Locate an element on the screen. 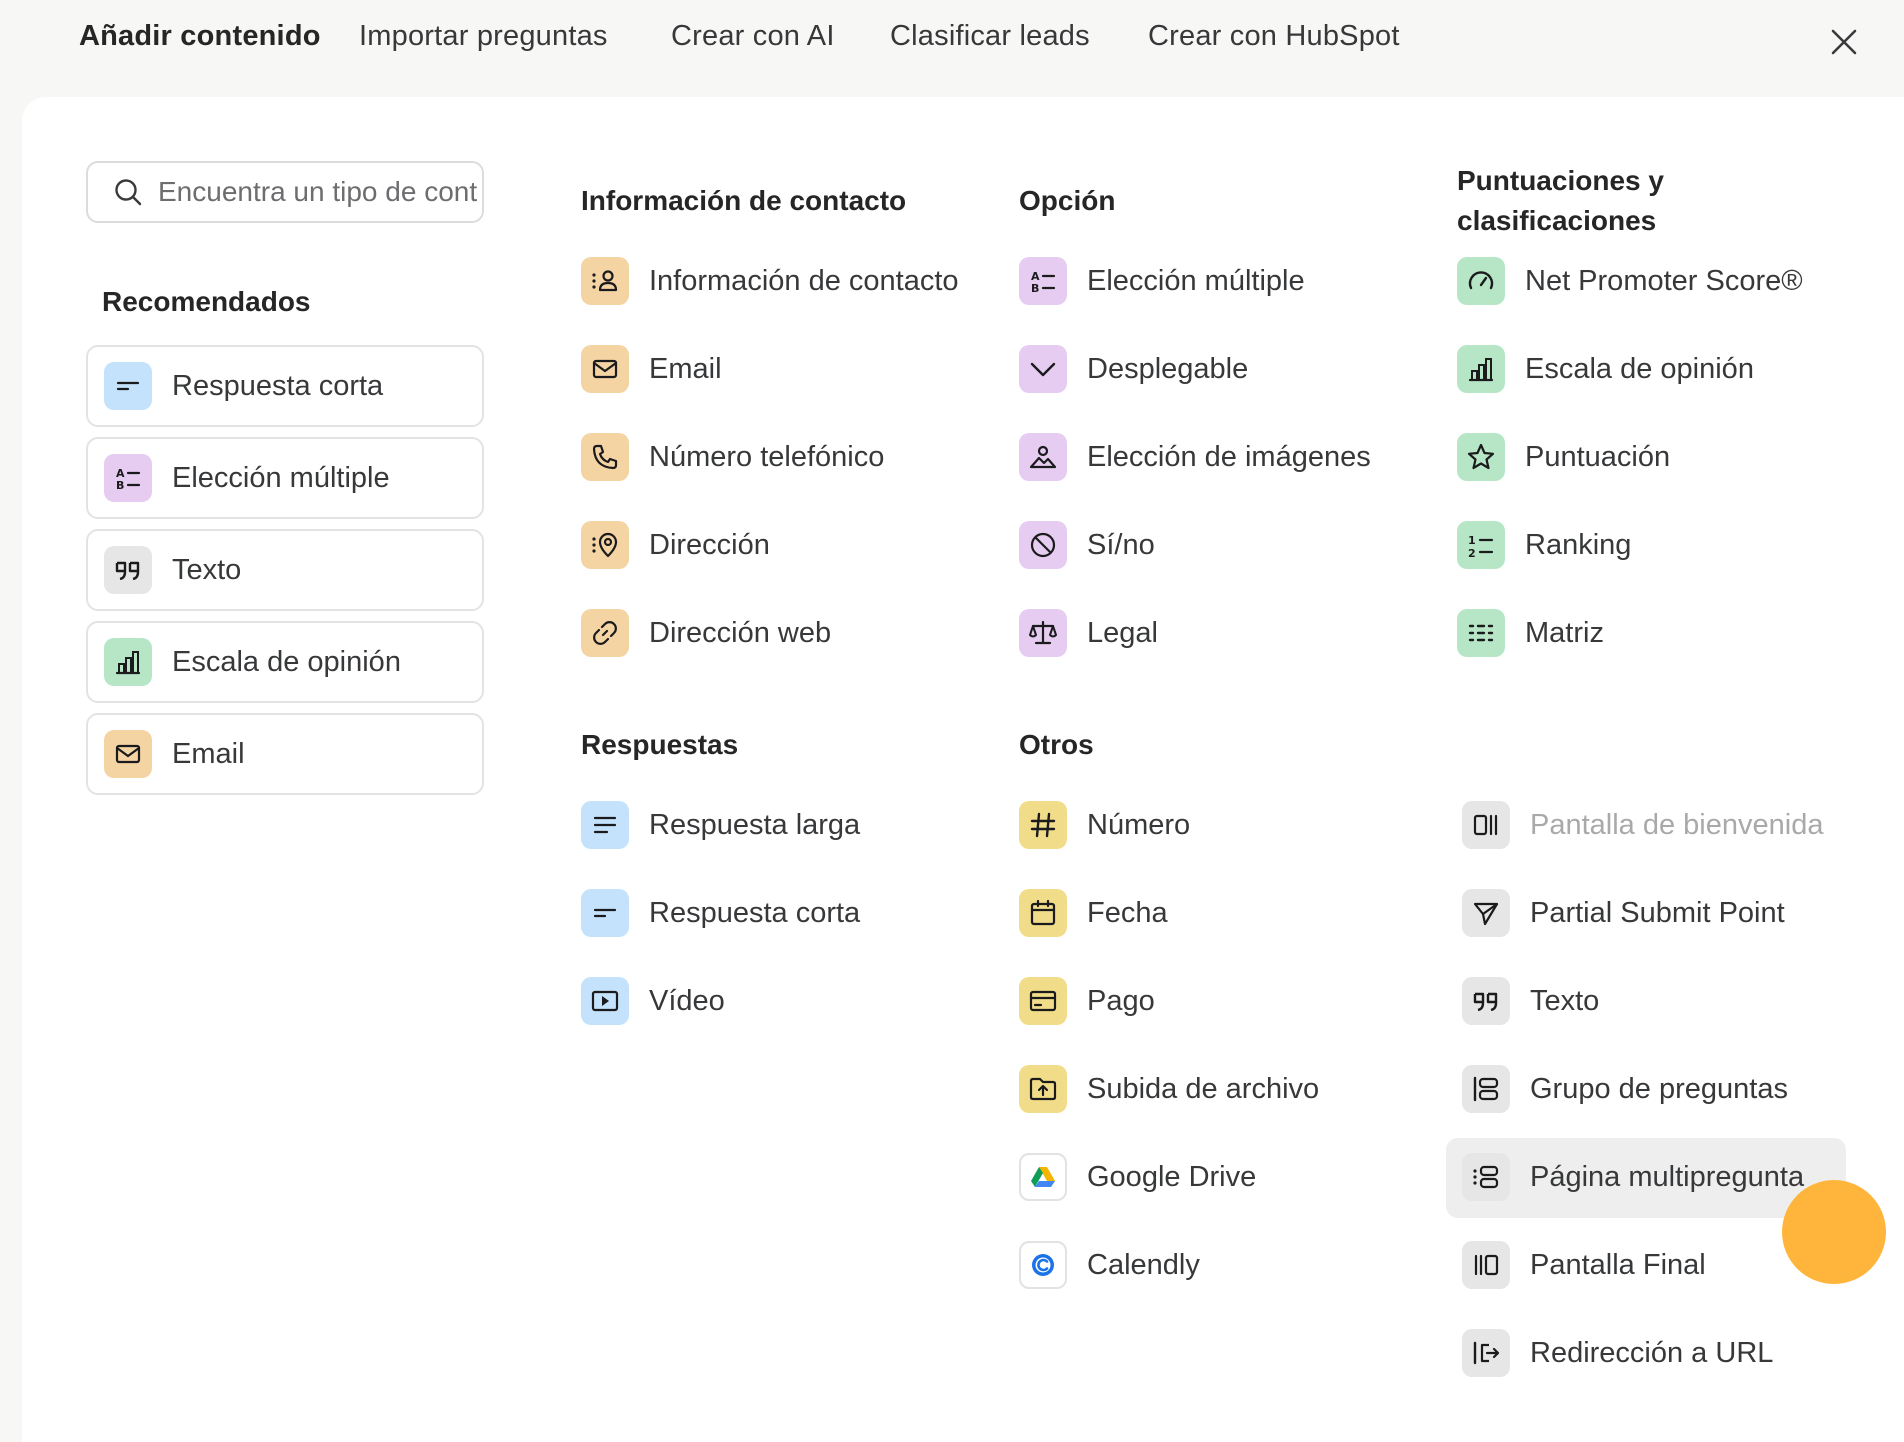 Image resolution: width=1904 pixels, height=1442 pixels. recommended-item-opinion-scale: Escala de opinión is located at coordinates (285, 662).